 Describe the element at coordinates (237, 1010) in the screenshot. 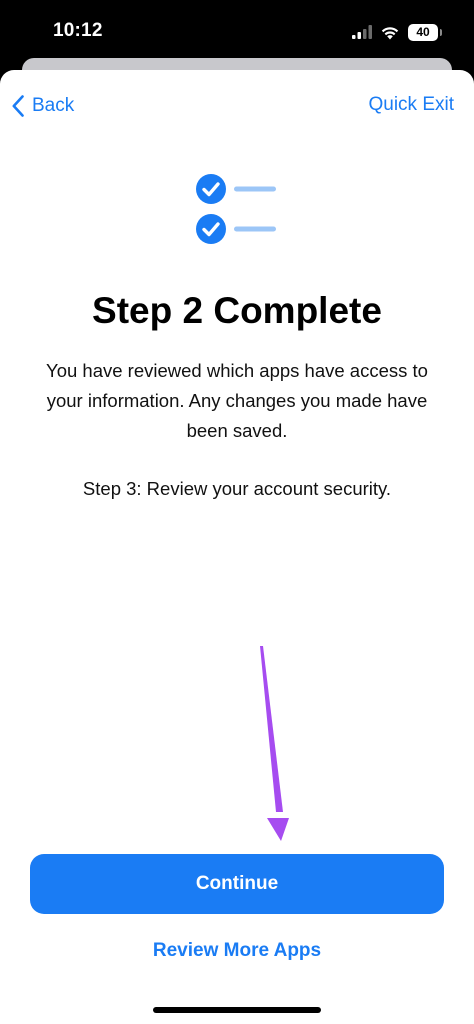

I see `home-indicator` at that location.